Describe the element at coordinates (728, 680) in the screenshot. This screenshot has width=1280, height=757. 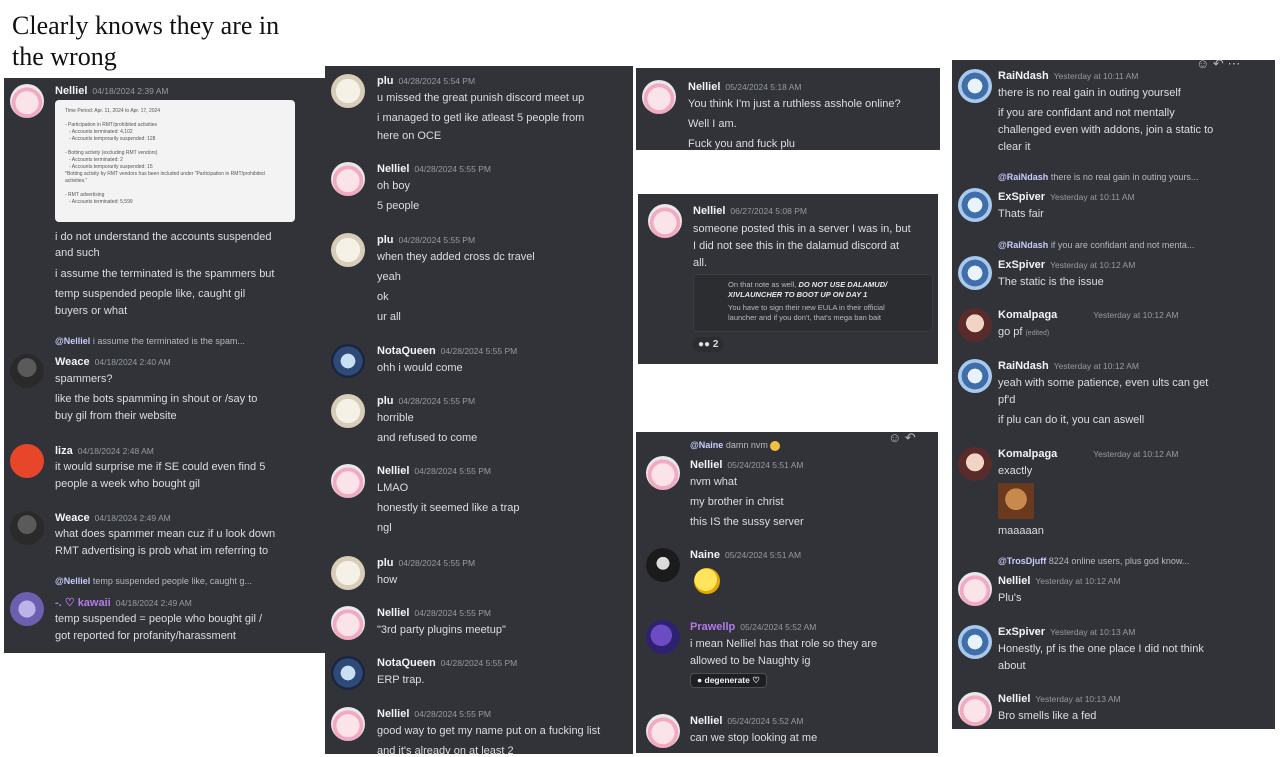
I see `role-badge: ● degenerate ♡` at that location.